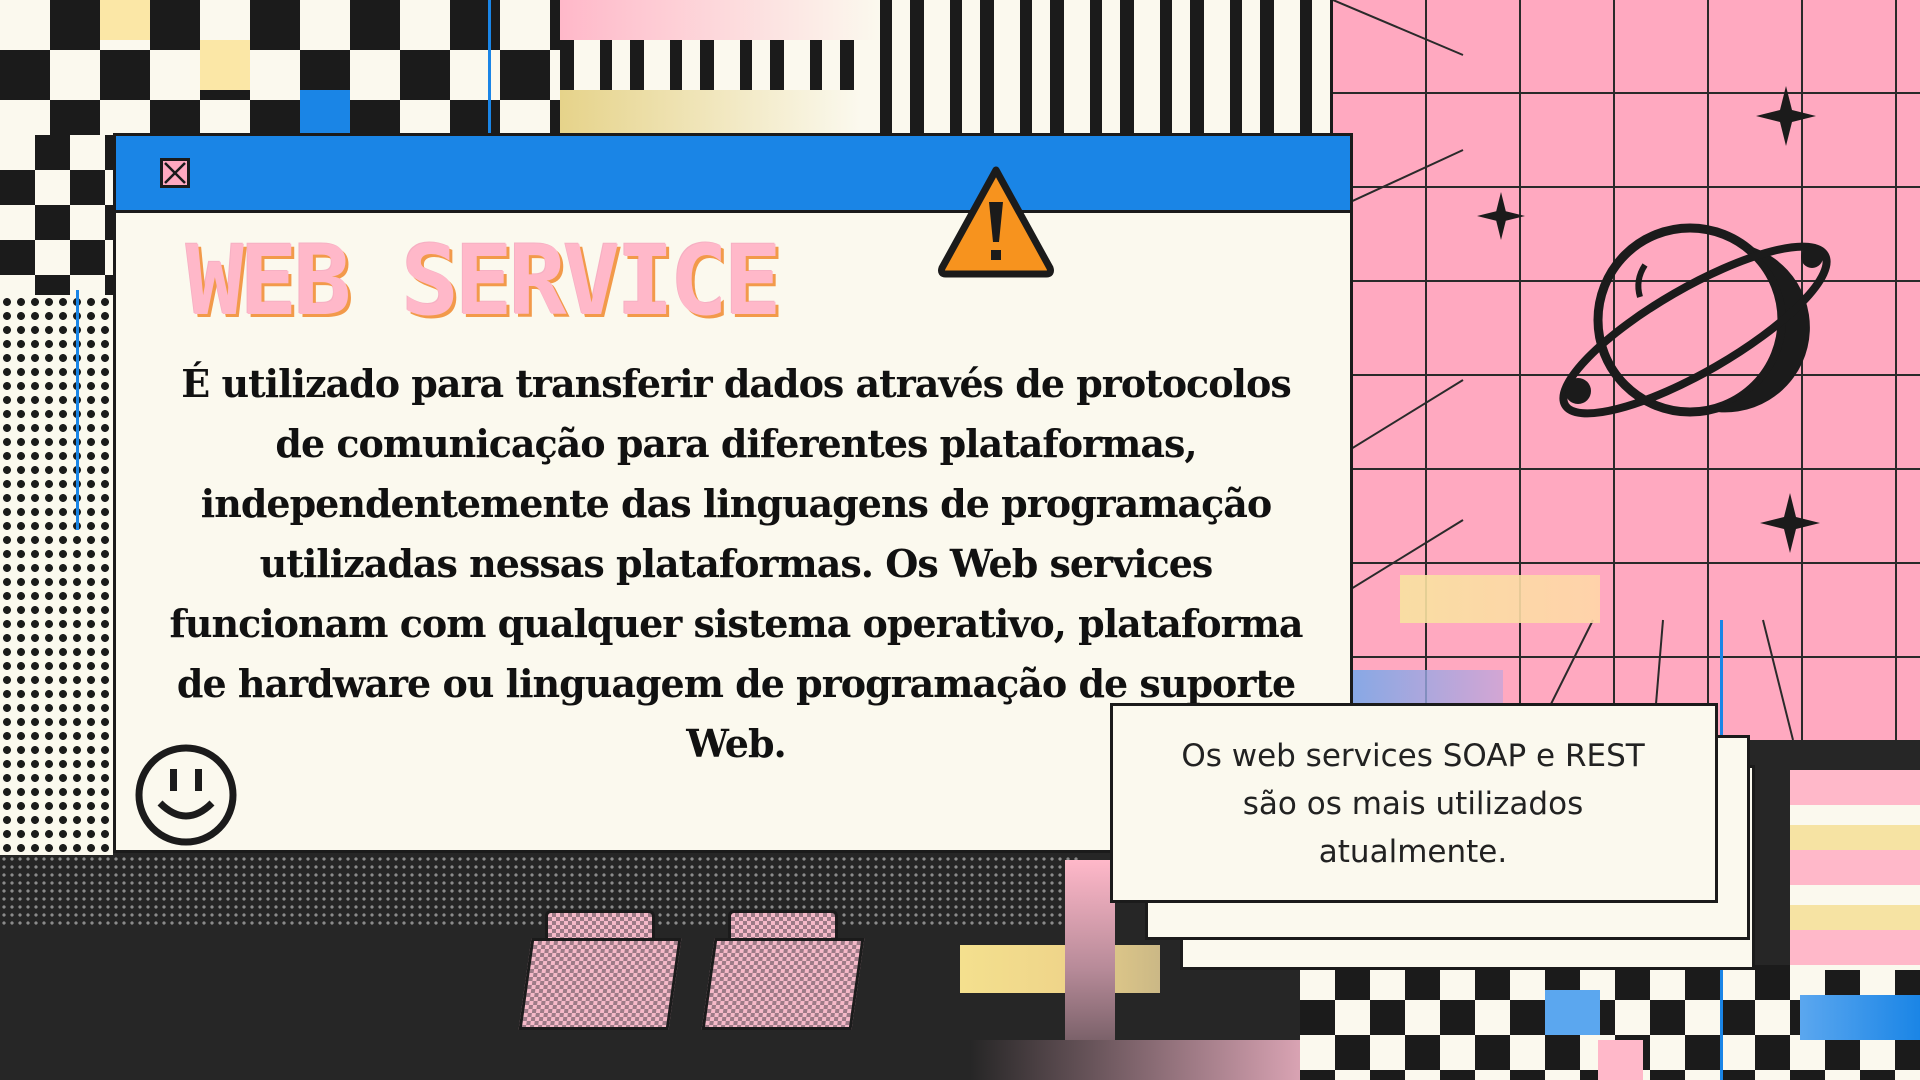 The width and height of the screenshot is (1920, 1080). Describe the element at coordinates (280, 67) in the screenshot. I see `checker-pattern-top-left` at that location.